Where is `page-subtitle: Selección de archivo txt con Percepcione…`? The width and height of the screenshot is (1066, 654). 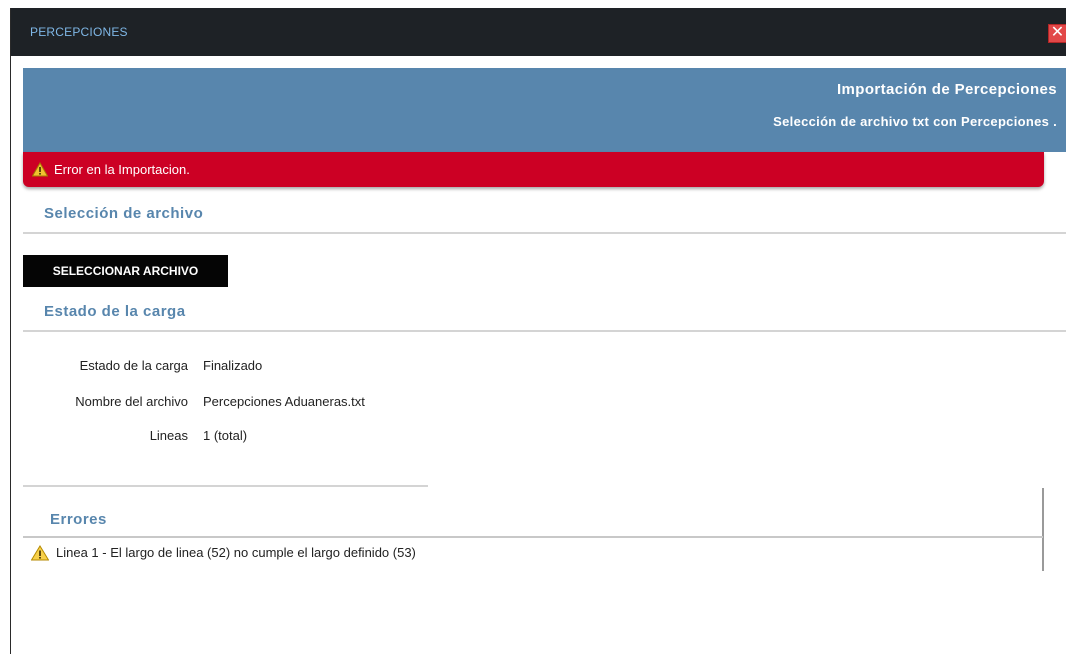 page-subtitle: Selección de archivo txt con Percepcione… is located at coordinates (915, 121).